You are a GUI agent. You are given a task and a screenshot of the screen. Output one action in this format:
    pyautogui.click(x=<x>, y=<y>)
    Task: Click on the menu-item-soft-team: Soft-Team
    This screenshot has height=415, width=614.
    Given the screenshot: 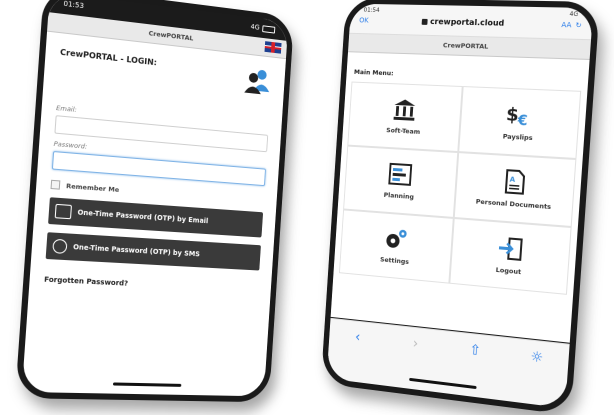 What is the action you would take?
    pyautogui.click(x=405, y=117)
    